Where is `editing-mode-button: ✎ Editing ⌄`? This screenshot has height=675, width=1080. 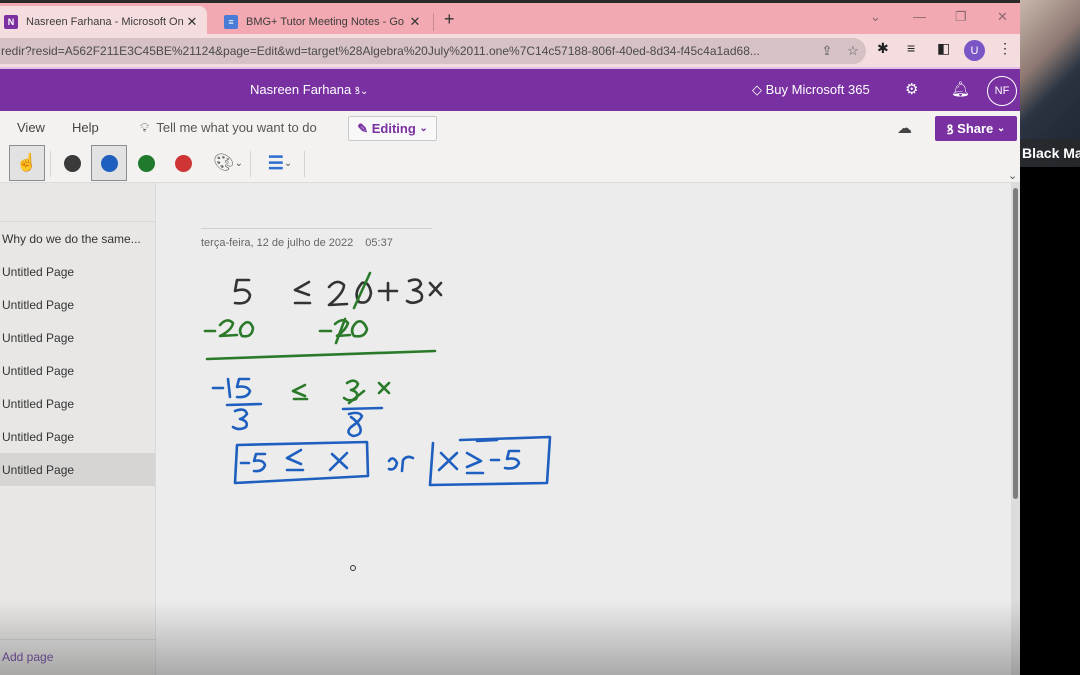
editing-mode-button: ✎ Editing ⌄ is located at coordinates (392, 128).